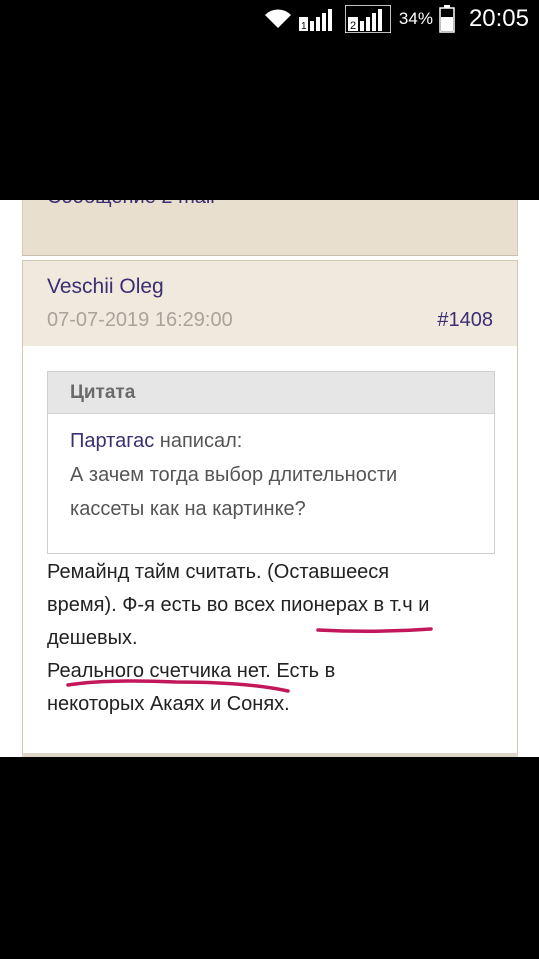 Image resolution: width=539 pixels, height=959 pixels. Describe the element at coordinates (353, 26) in the screenshot. I see `svg-text: 2` at that location.